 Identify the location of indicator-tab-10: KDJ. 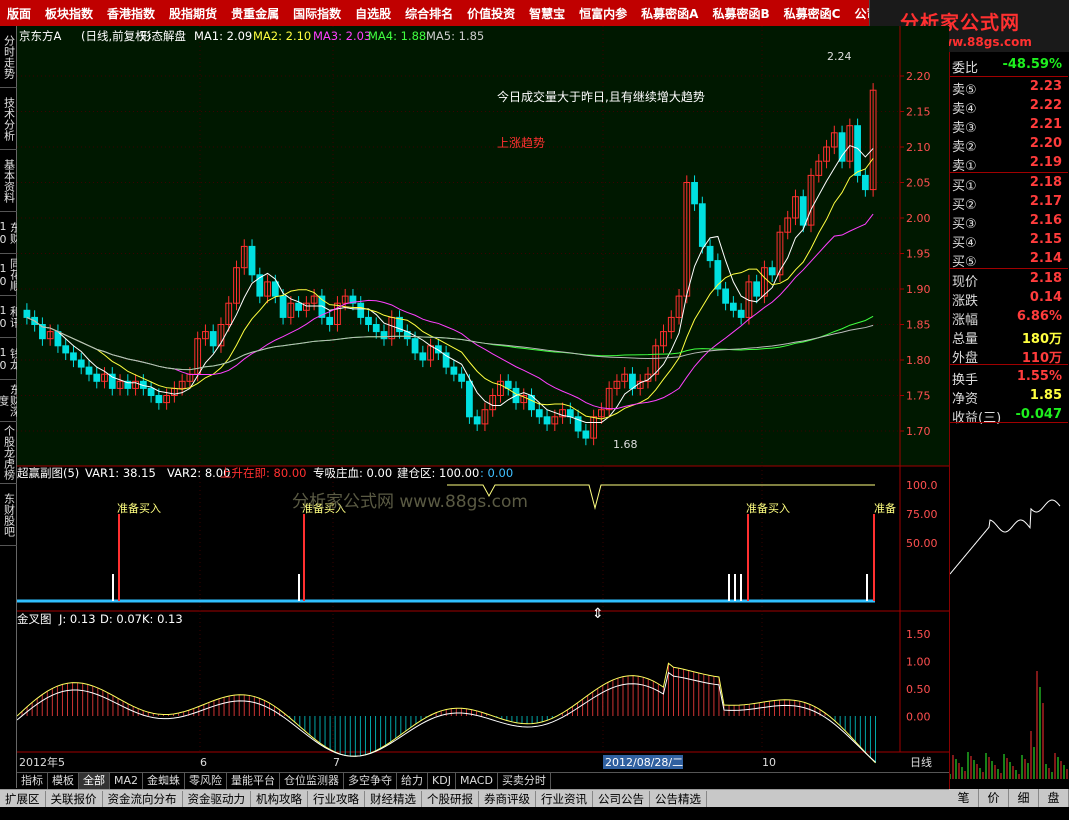
(442, 781).